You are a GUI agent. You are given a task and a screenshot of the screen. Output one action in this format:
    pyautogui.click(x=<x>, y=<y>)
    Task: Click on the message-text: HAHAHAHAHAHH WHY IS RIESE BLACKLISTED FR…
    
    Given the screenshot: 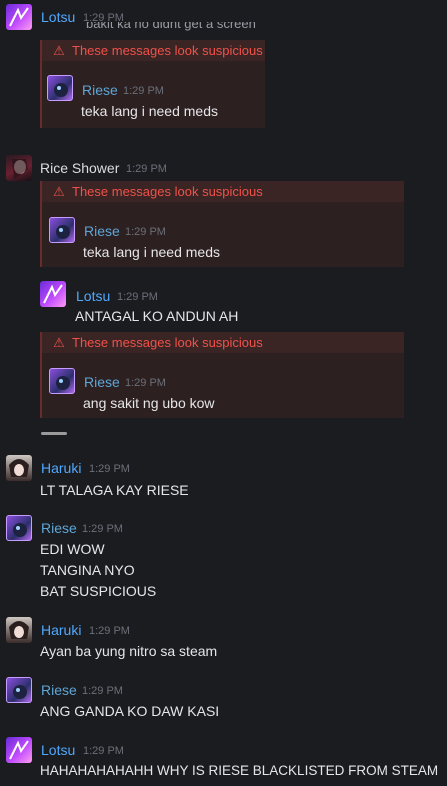 What is the action you would take?
    pyautogui.click(x=239, y=770)
    